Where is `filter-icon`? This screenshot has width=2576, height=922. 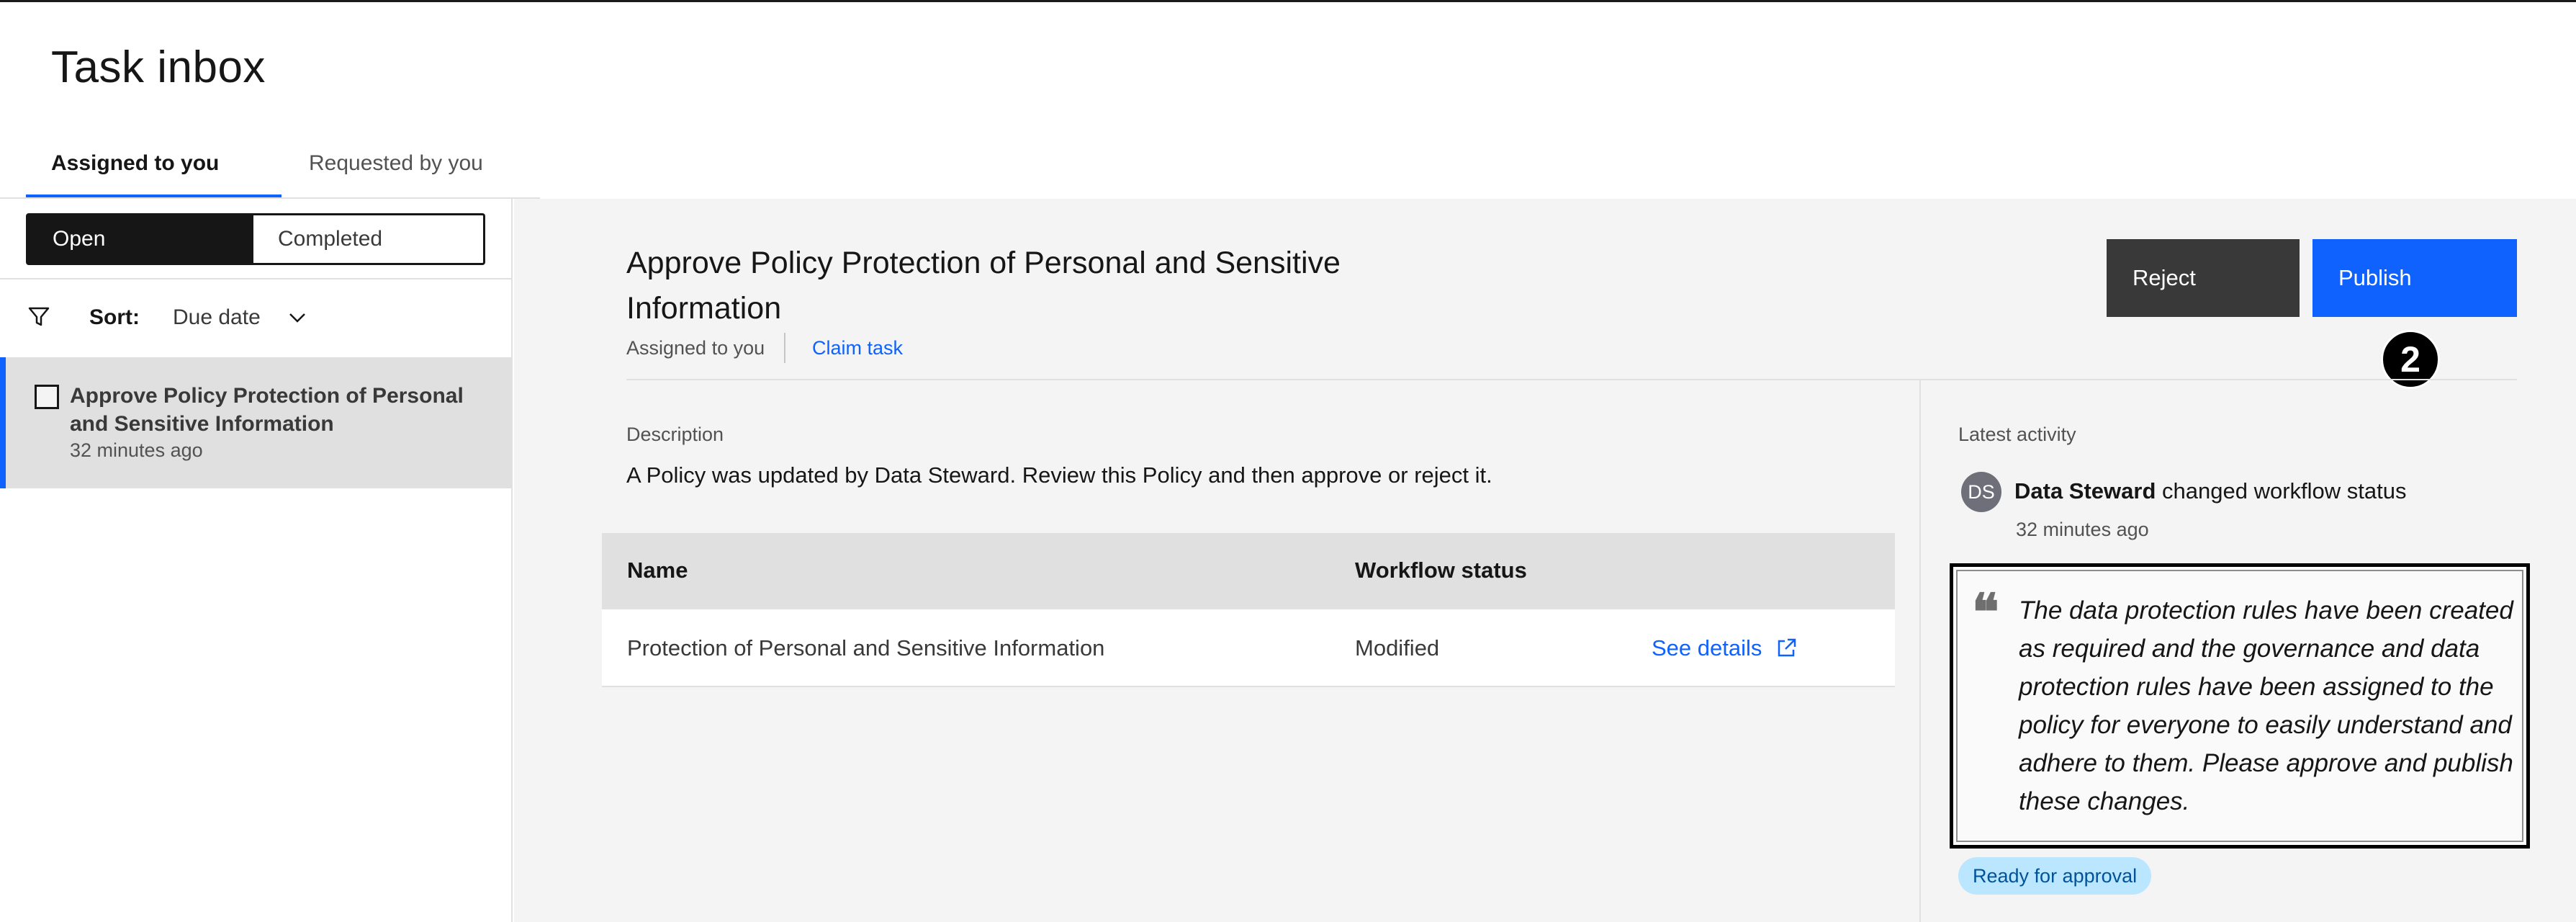 filter-icon is located at coordinates (38, 316).